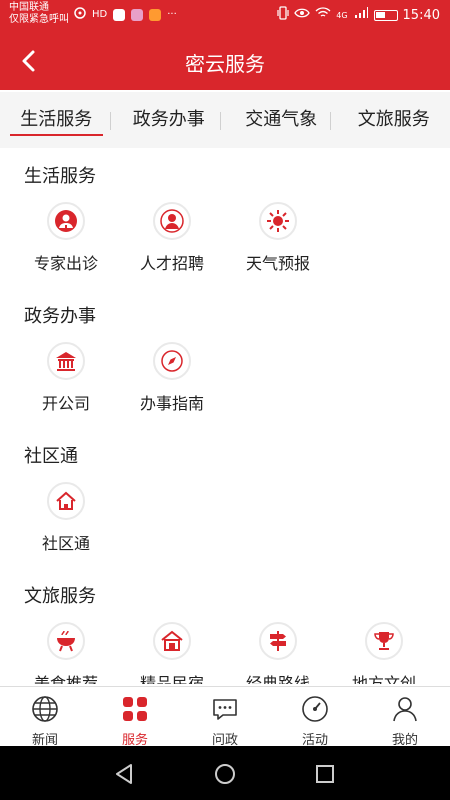 This screenshot has width=450, height=800. Describe the element at coordinates (383, 679) in the screenshot. I see `service-label: 地方文创` at that location.